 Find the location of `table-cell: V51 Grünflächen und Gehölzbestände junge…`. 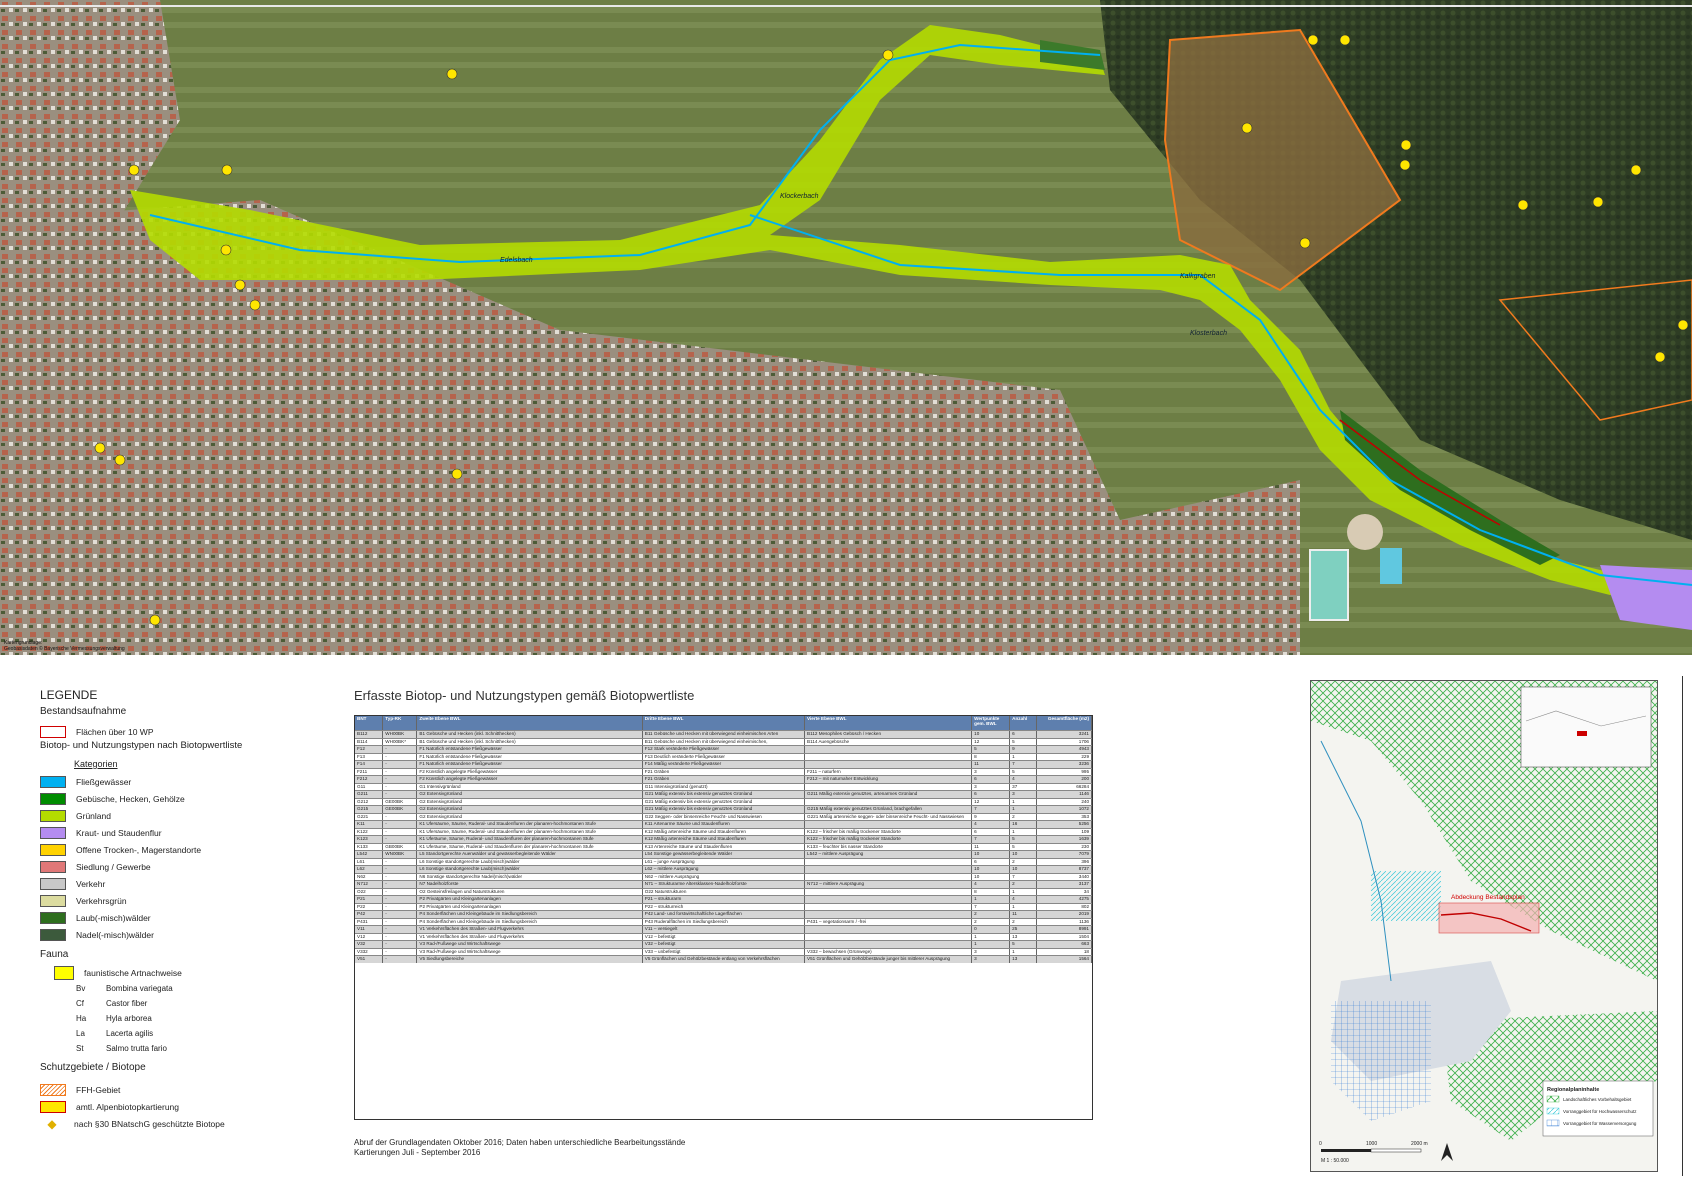

table-cell: V51 Grünflächen und Gehölzbestände junge… is located at coordinates (889, 959).